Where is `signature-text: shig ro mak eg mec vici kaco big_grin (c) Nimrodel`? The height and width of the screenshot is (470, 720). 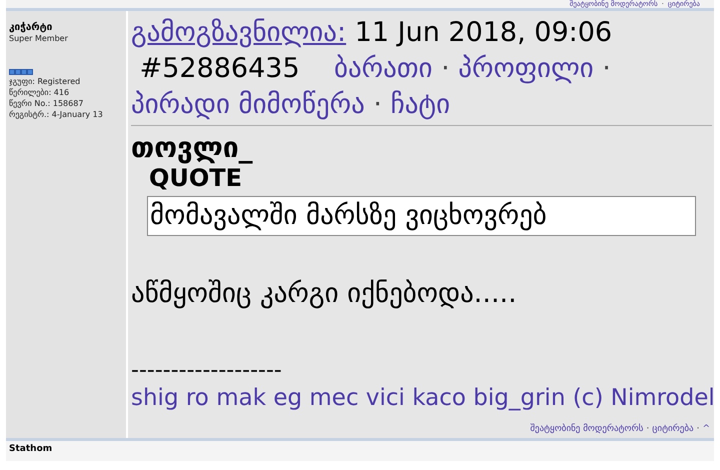
signature-text: shig ro mak eg mec vici kaco big_grin (c) Nimrodel is located at coordinates (423, 398).